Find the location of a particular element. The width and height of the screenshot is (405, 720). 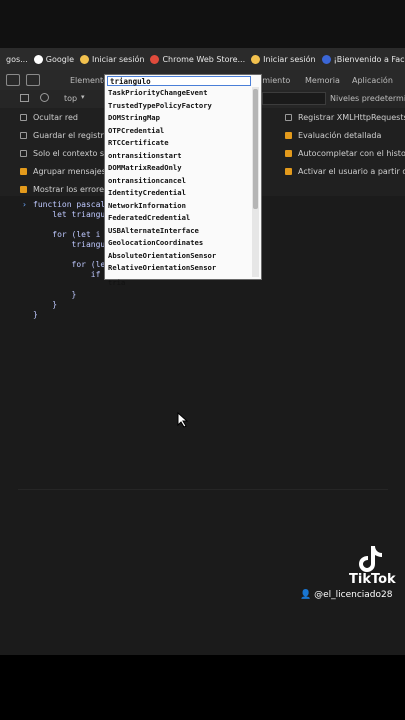

autocomplete-item: AbsoluteOrientationSensor is located at coordinates (162, 256).